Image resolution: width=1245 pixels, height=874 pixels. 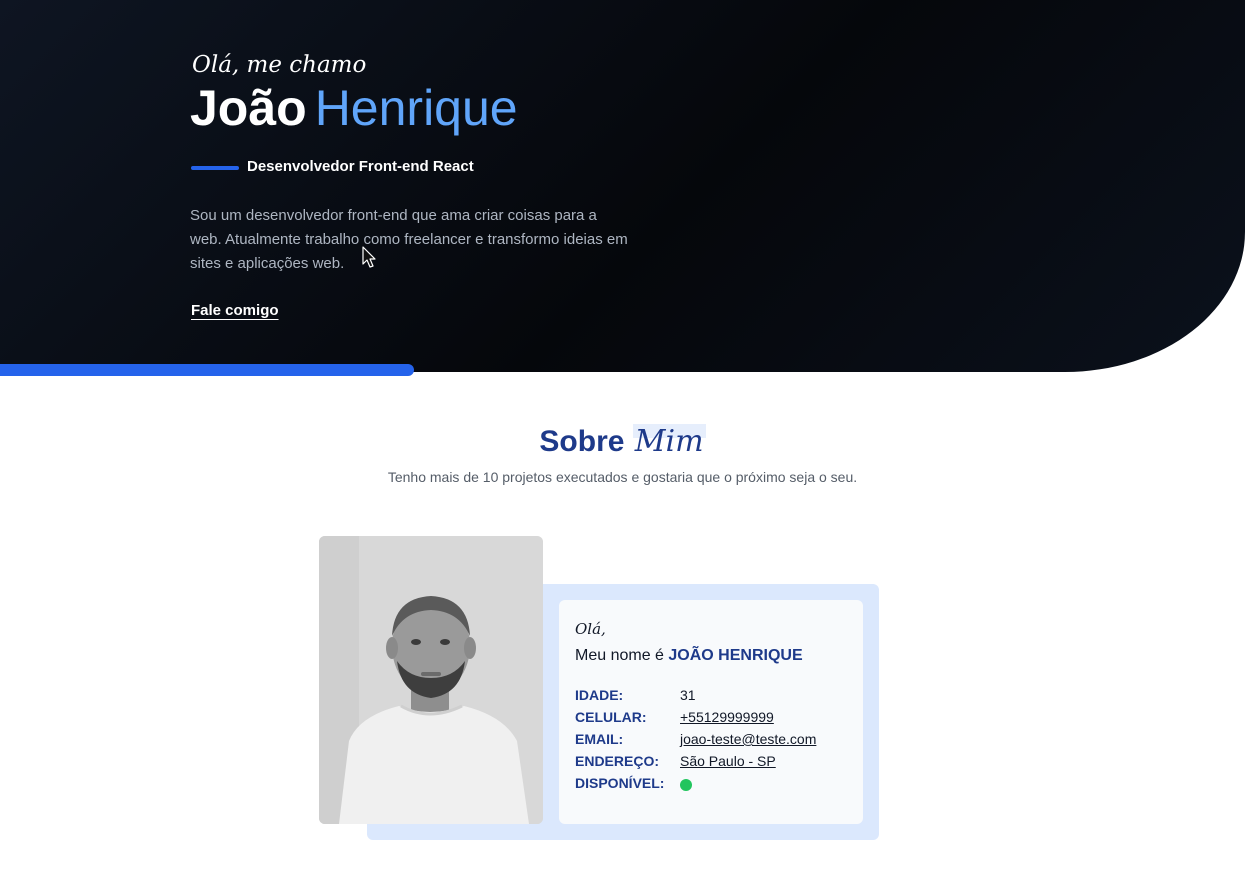 What do you see at coordinates (620, 783) in the screenshot?
I see `info-label-available: DISPONÍVEL:` at bounding box center [620, 783].